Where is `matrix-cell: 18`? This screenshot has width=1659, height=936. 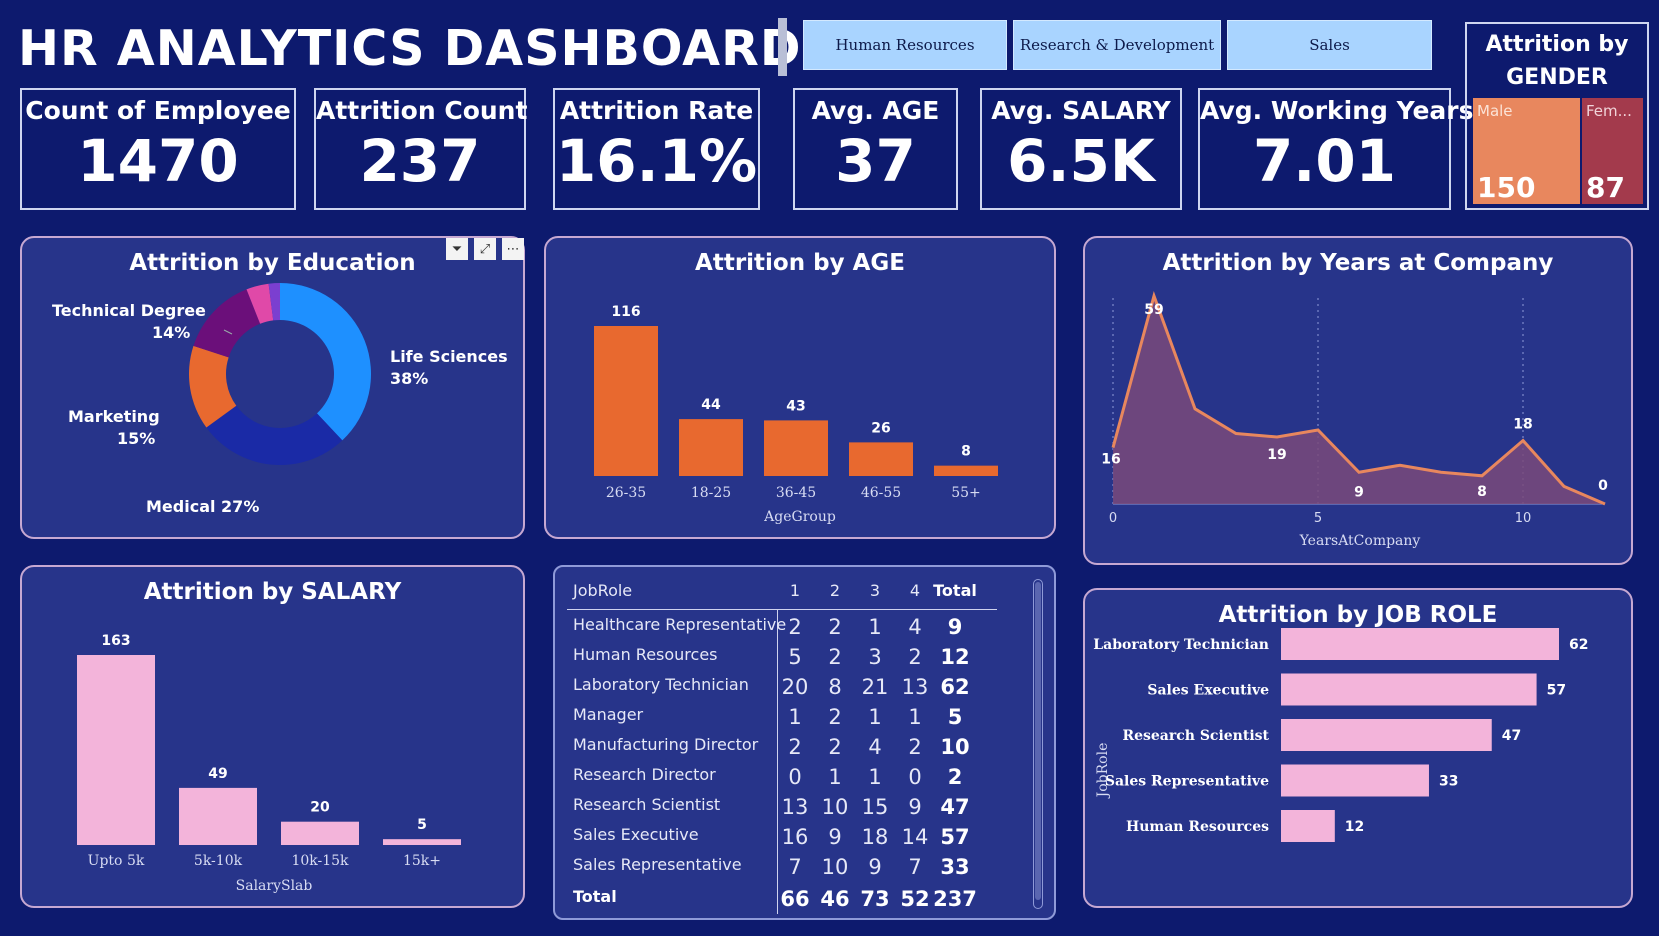 matrix-cell: 18 is located at coordinates (875, 837).